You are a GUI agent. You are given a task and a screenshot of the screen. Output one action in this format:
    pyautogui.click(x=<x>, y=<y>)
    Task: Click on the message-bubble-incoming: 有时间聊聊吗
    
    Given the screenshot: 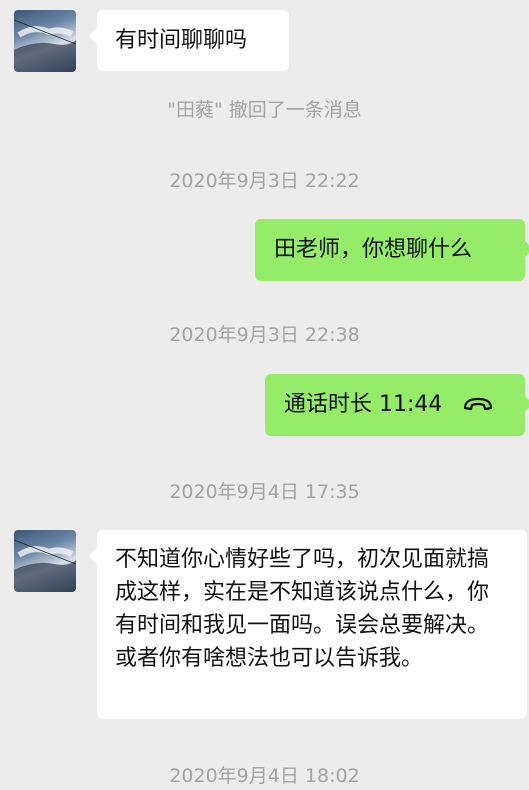 What is the action you would take?
    pyautogui.click(x=189, y=40)
    